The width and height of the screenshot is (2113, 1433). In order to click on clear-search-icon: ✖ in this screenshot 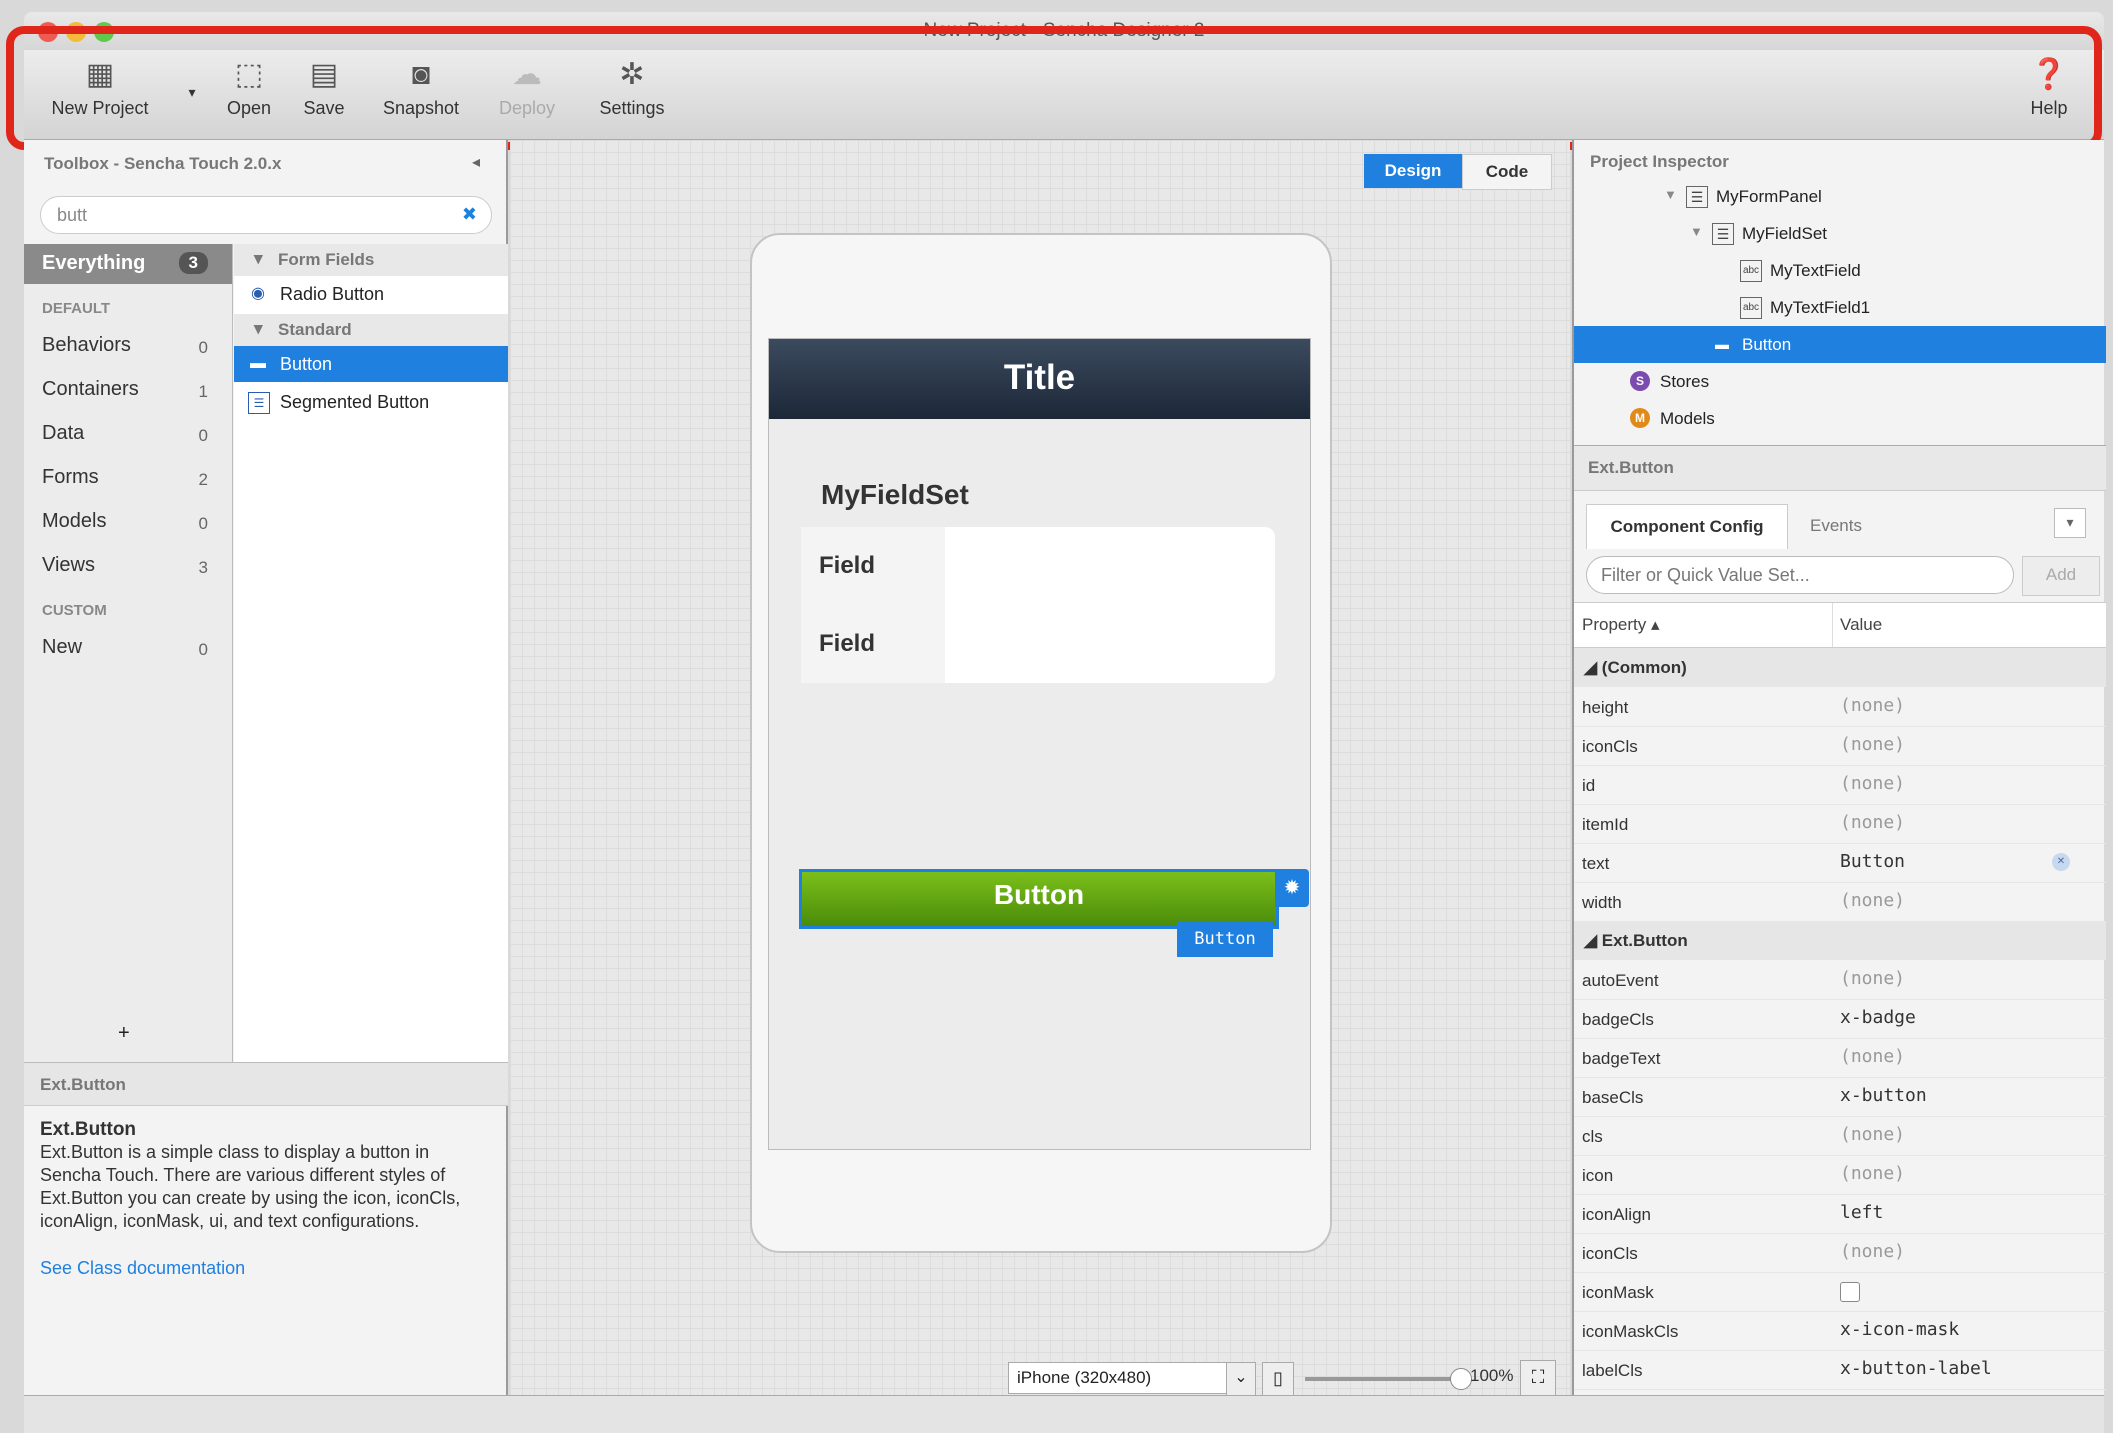, I will do `click(469, 214)`.